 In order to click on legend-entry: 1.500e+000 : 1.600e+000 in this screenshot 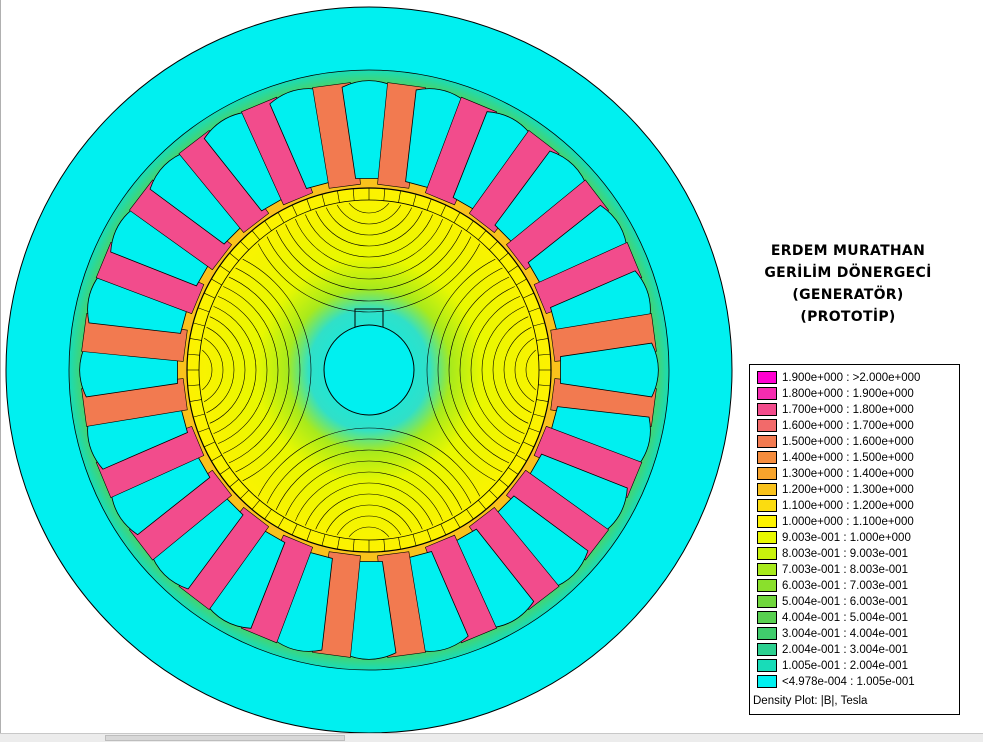, I will do `click(835, 441)`.